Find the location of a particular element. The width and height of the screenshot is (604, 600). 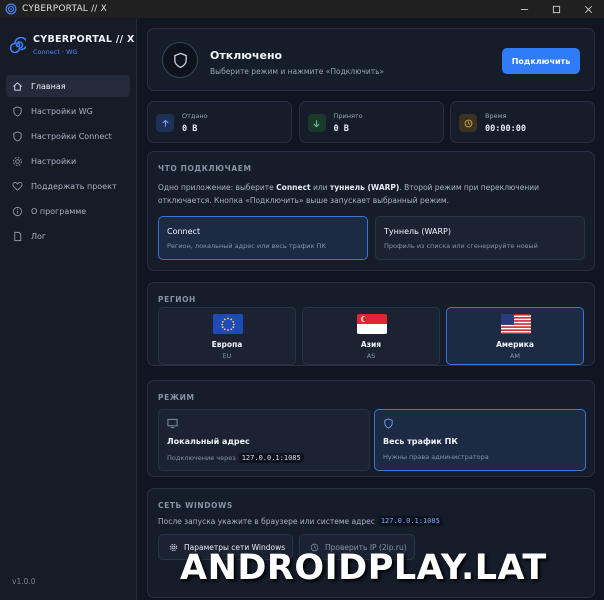

brand-name: CYBERPORTAL // X is located at coordinates (84, 39).